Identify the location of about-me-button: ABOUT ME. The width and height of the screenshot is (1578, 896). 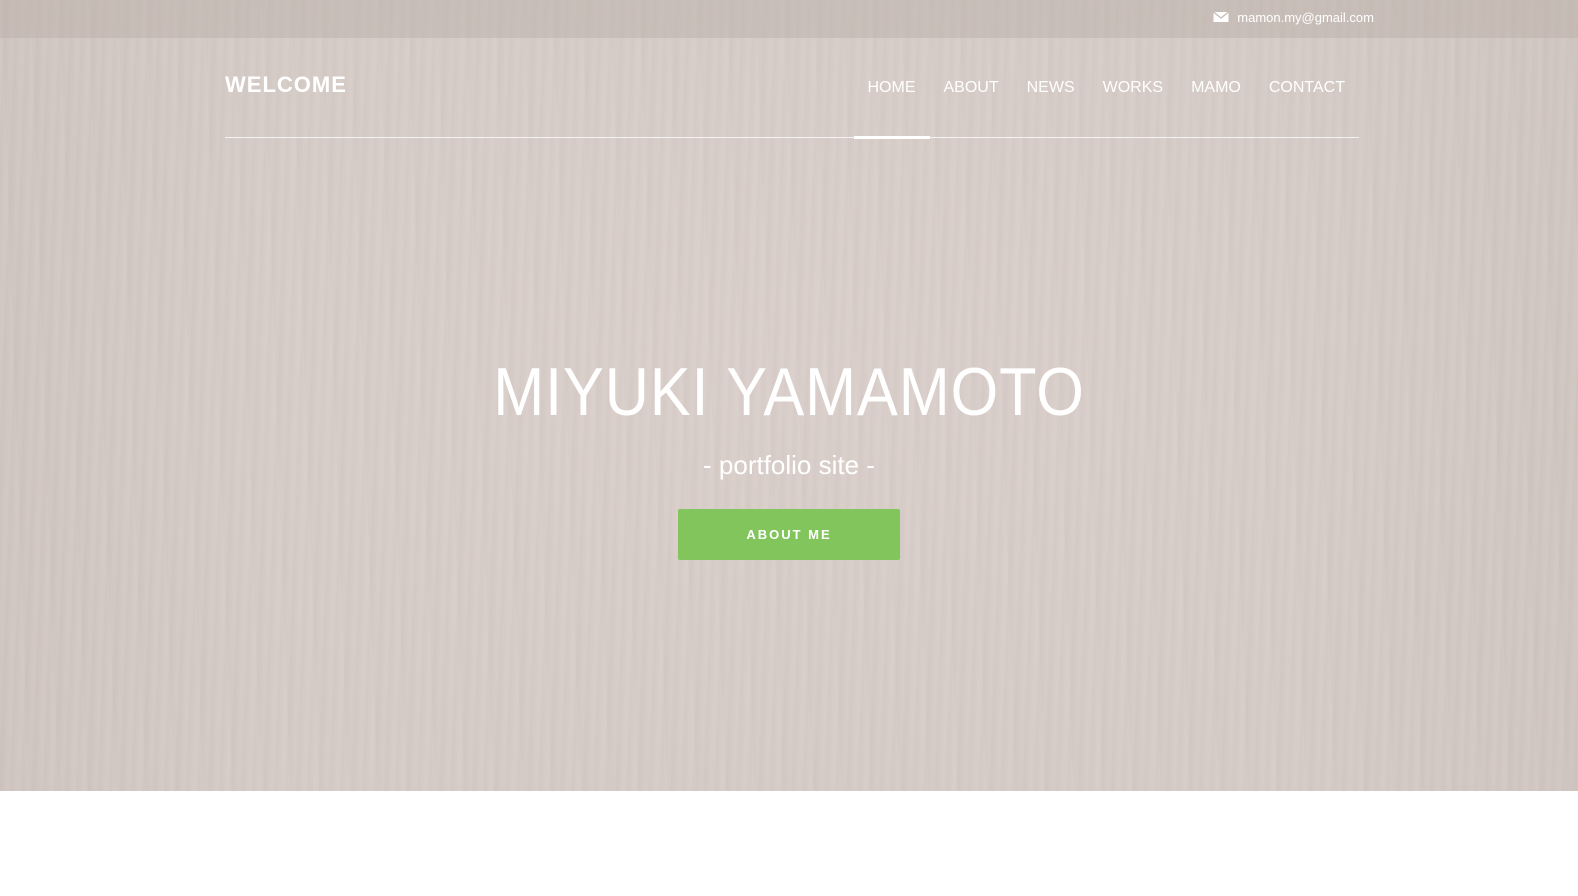
(789, 534).